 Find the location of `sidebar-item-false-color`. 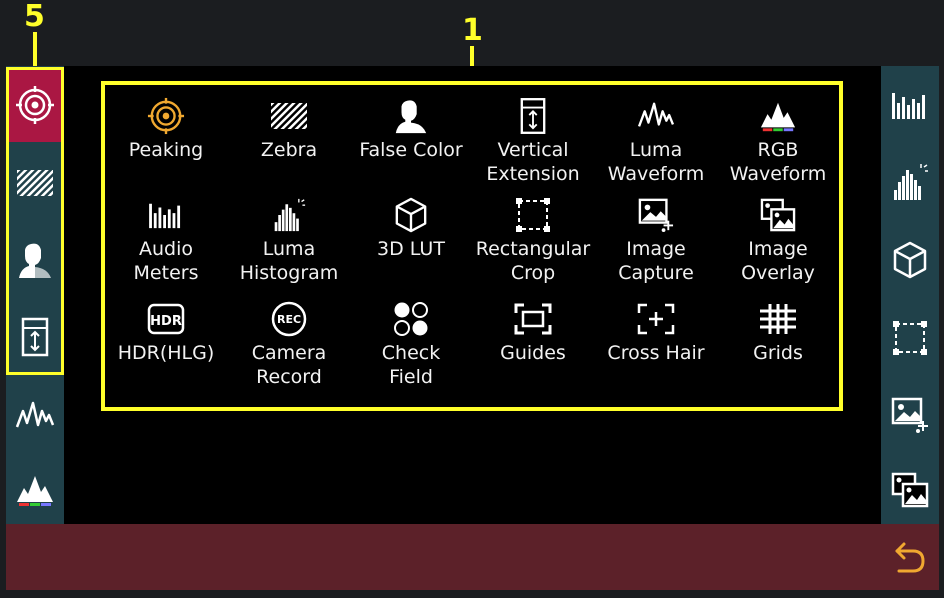

sidebar-item-false-color is located at coordinates (35, 260).